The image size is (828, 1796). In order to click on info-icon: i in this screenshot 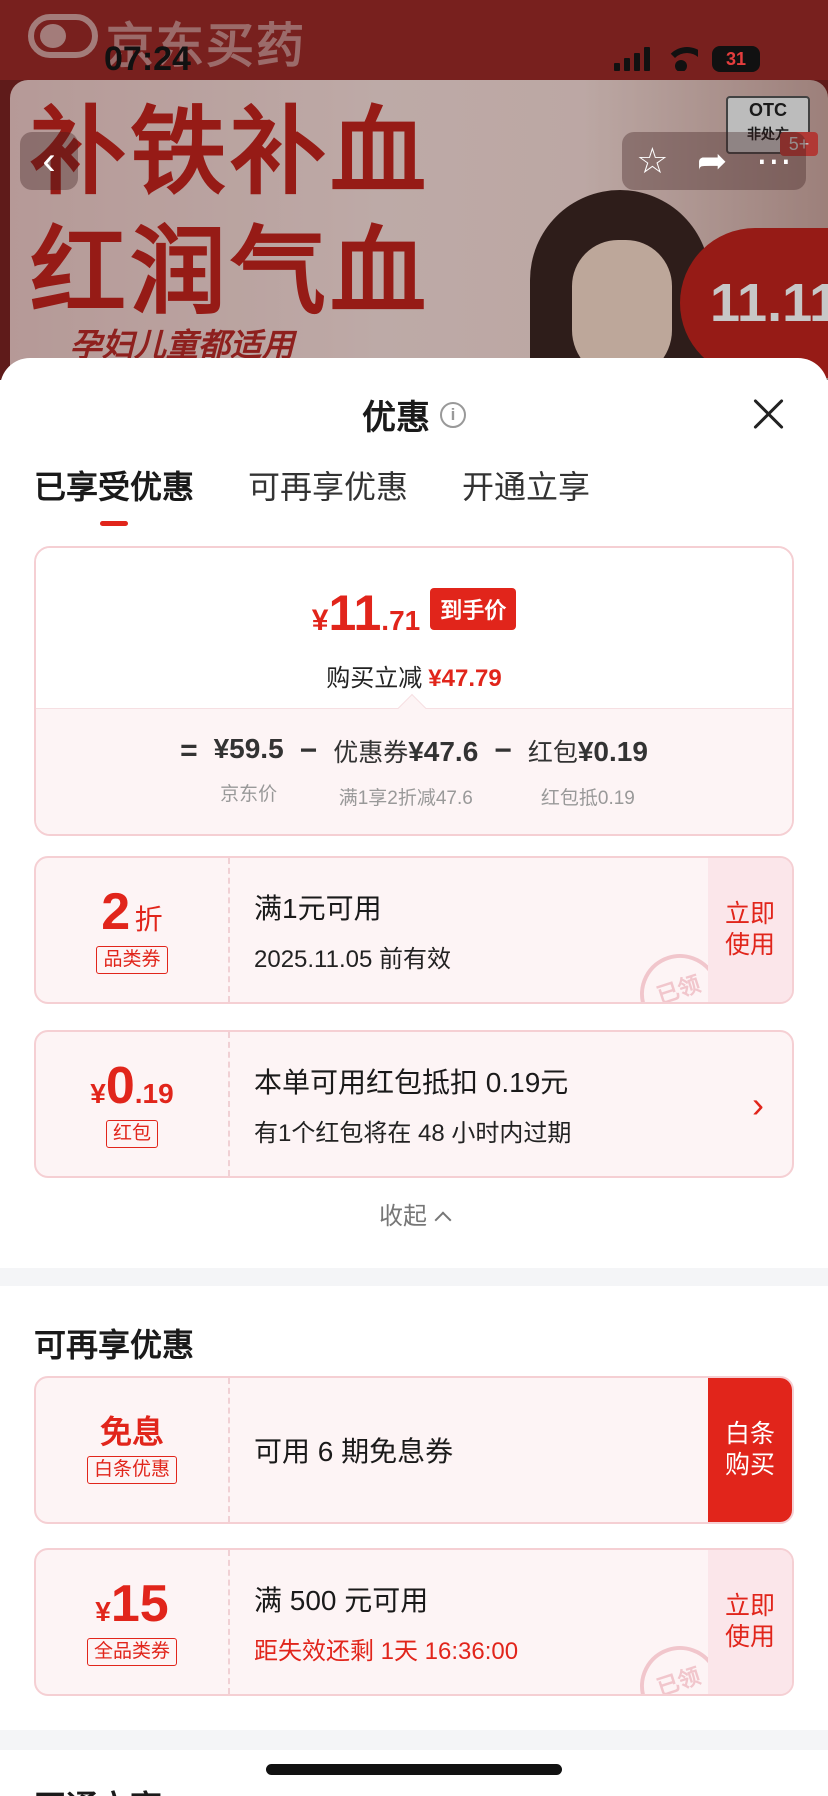, I will do `click(453, 414)`.